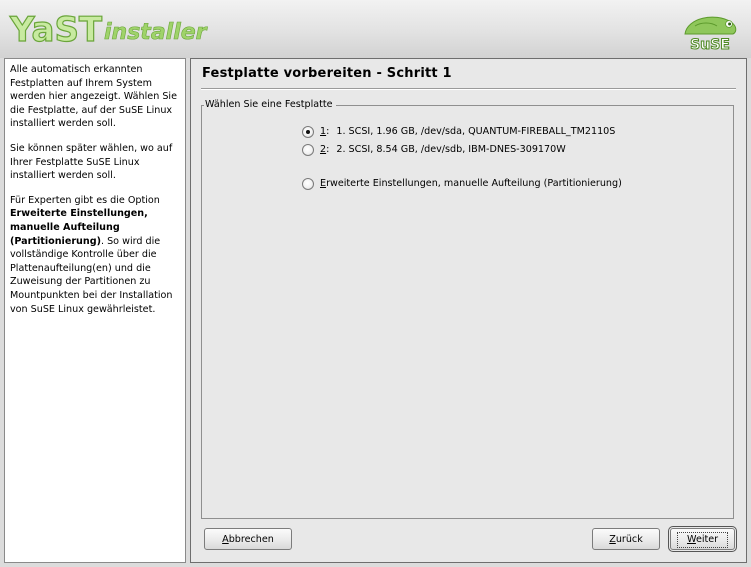  I want to click on abort-button: Abbrechen, so click(248, 539).